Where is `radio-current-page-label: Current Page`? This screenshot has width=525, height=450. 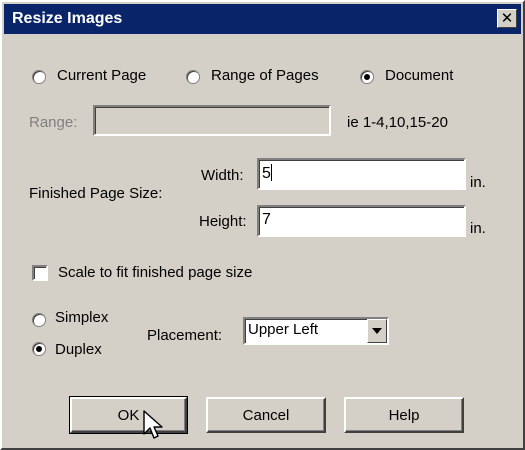 radio-current-page-label: Current Page is located at coordinates (101, 75).